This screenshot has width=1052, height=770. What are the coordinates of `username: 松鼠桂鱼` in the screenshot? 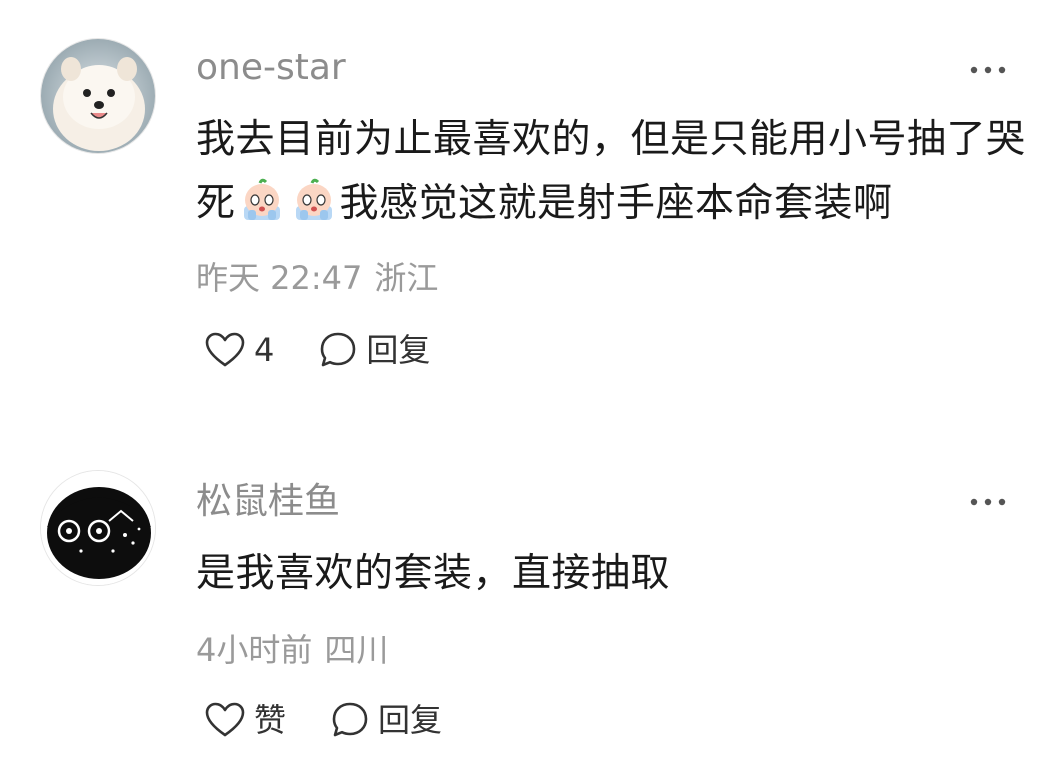 It's located at (268, 502).